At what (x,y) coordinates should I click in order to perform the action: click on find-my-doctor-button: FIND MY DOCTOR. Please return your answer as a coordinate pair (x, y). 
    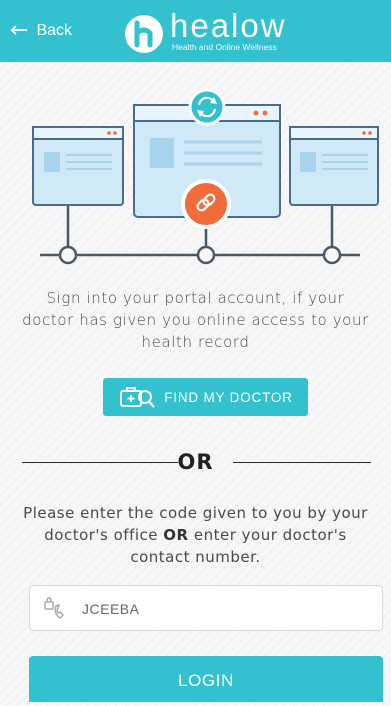
    Looking at the image, I should click on (205, 397).